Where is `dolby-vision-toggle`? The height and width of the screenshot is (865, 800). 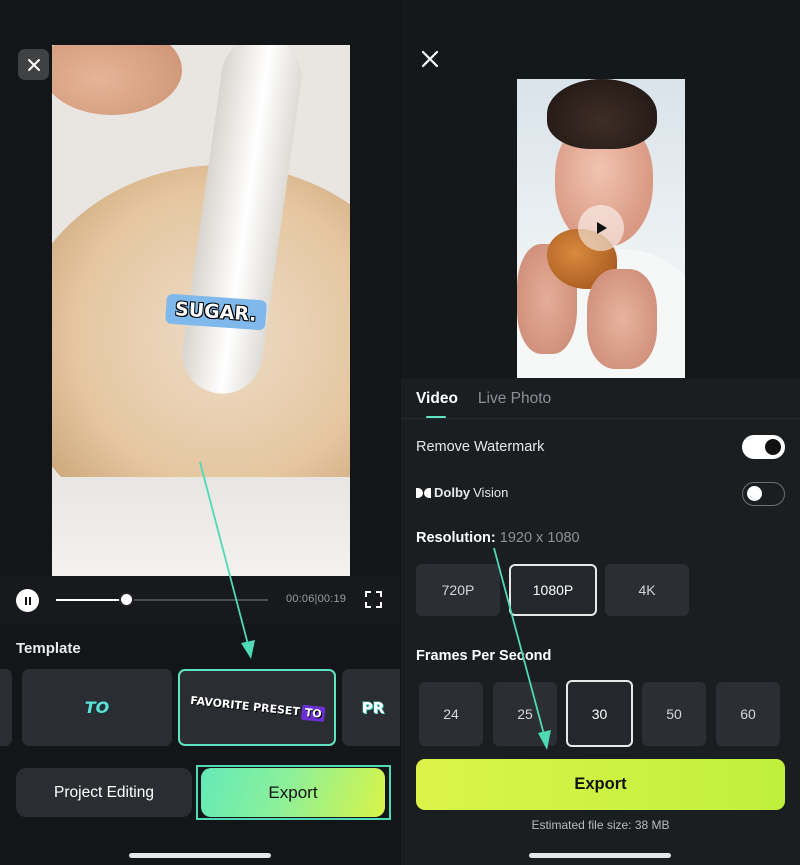
dolby-vision-toggle is located at coordinates (763, 494).